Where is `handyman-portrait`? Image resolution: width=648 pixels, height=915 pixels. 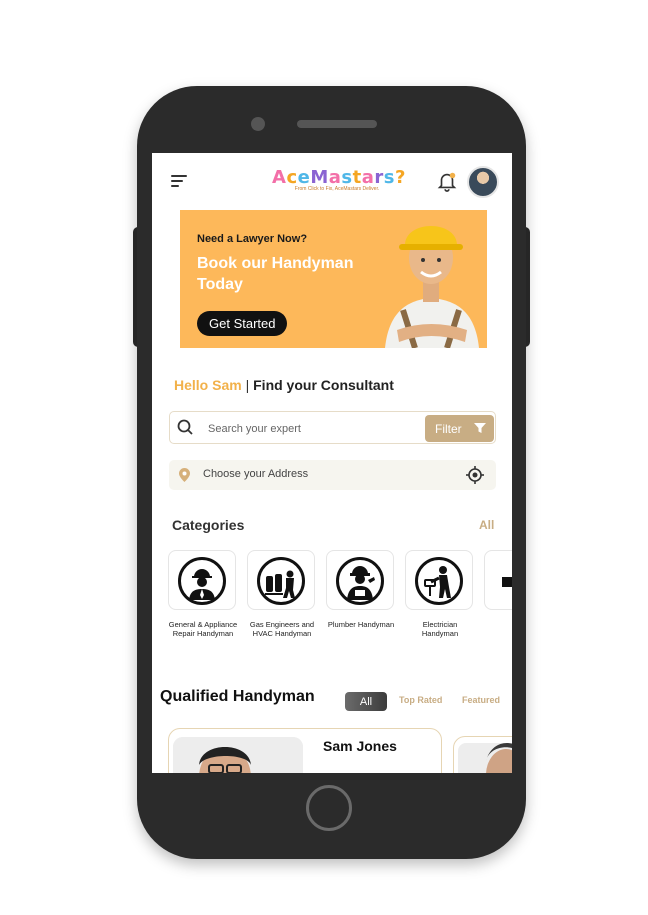 handyman-portrait is located at coordinates (238, 755).